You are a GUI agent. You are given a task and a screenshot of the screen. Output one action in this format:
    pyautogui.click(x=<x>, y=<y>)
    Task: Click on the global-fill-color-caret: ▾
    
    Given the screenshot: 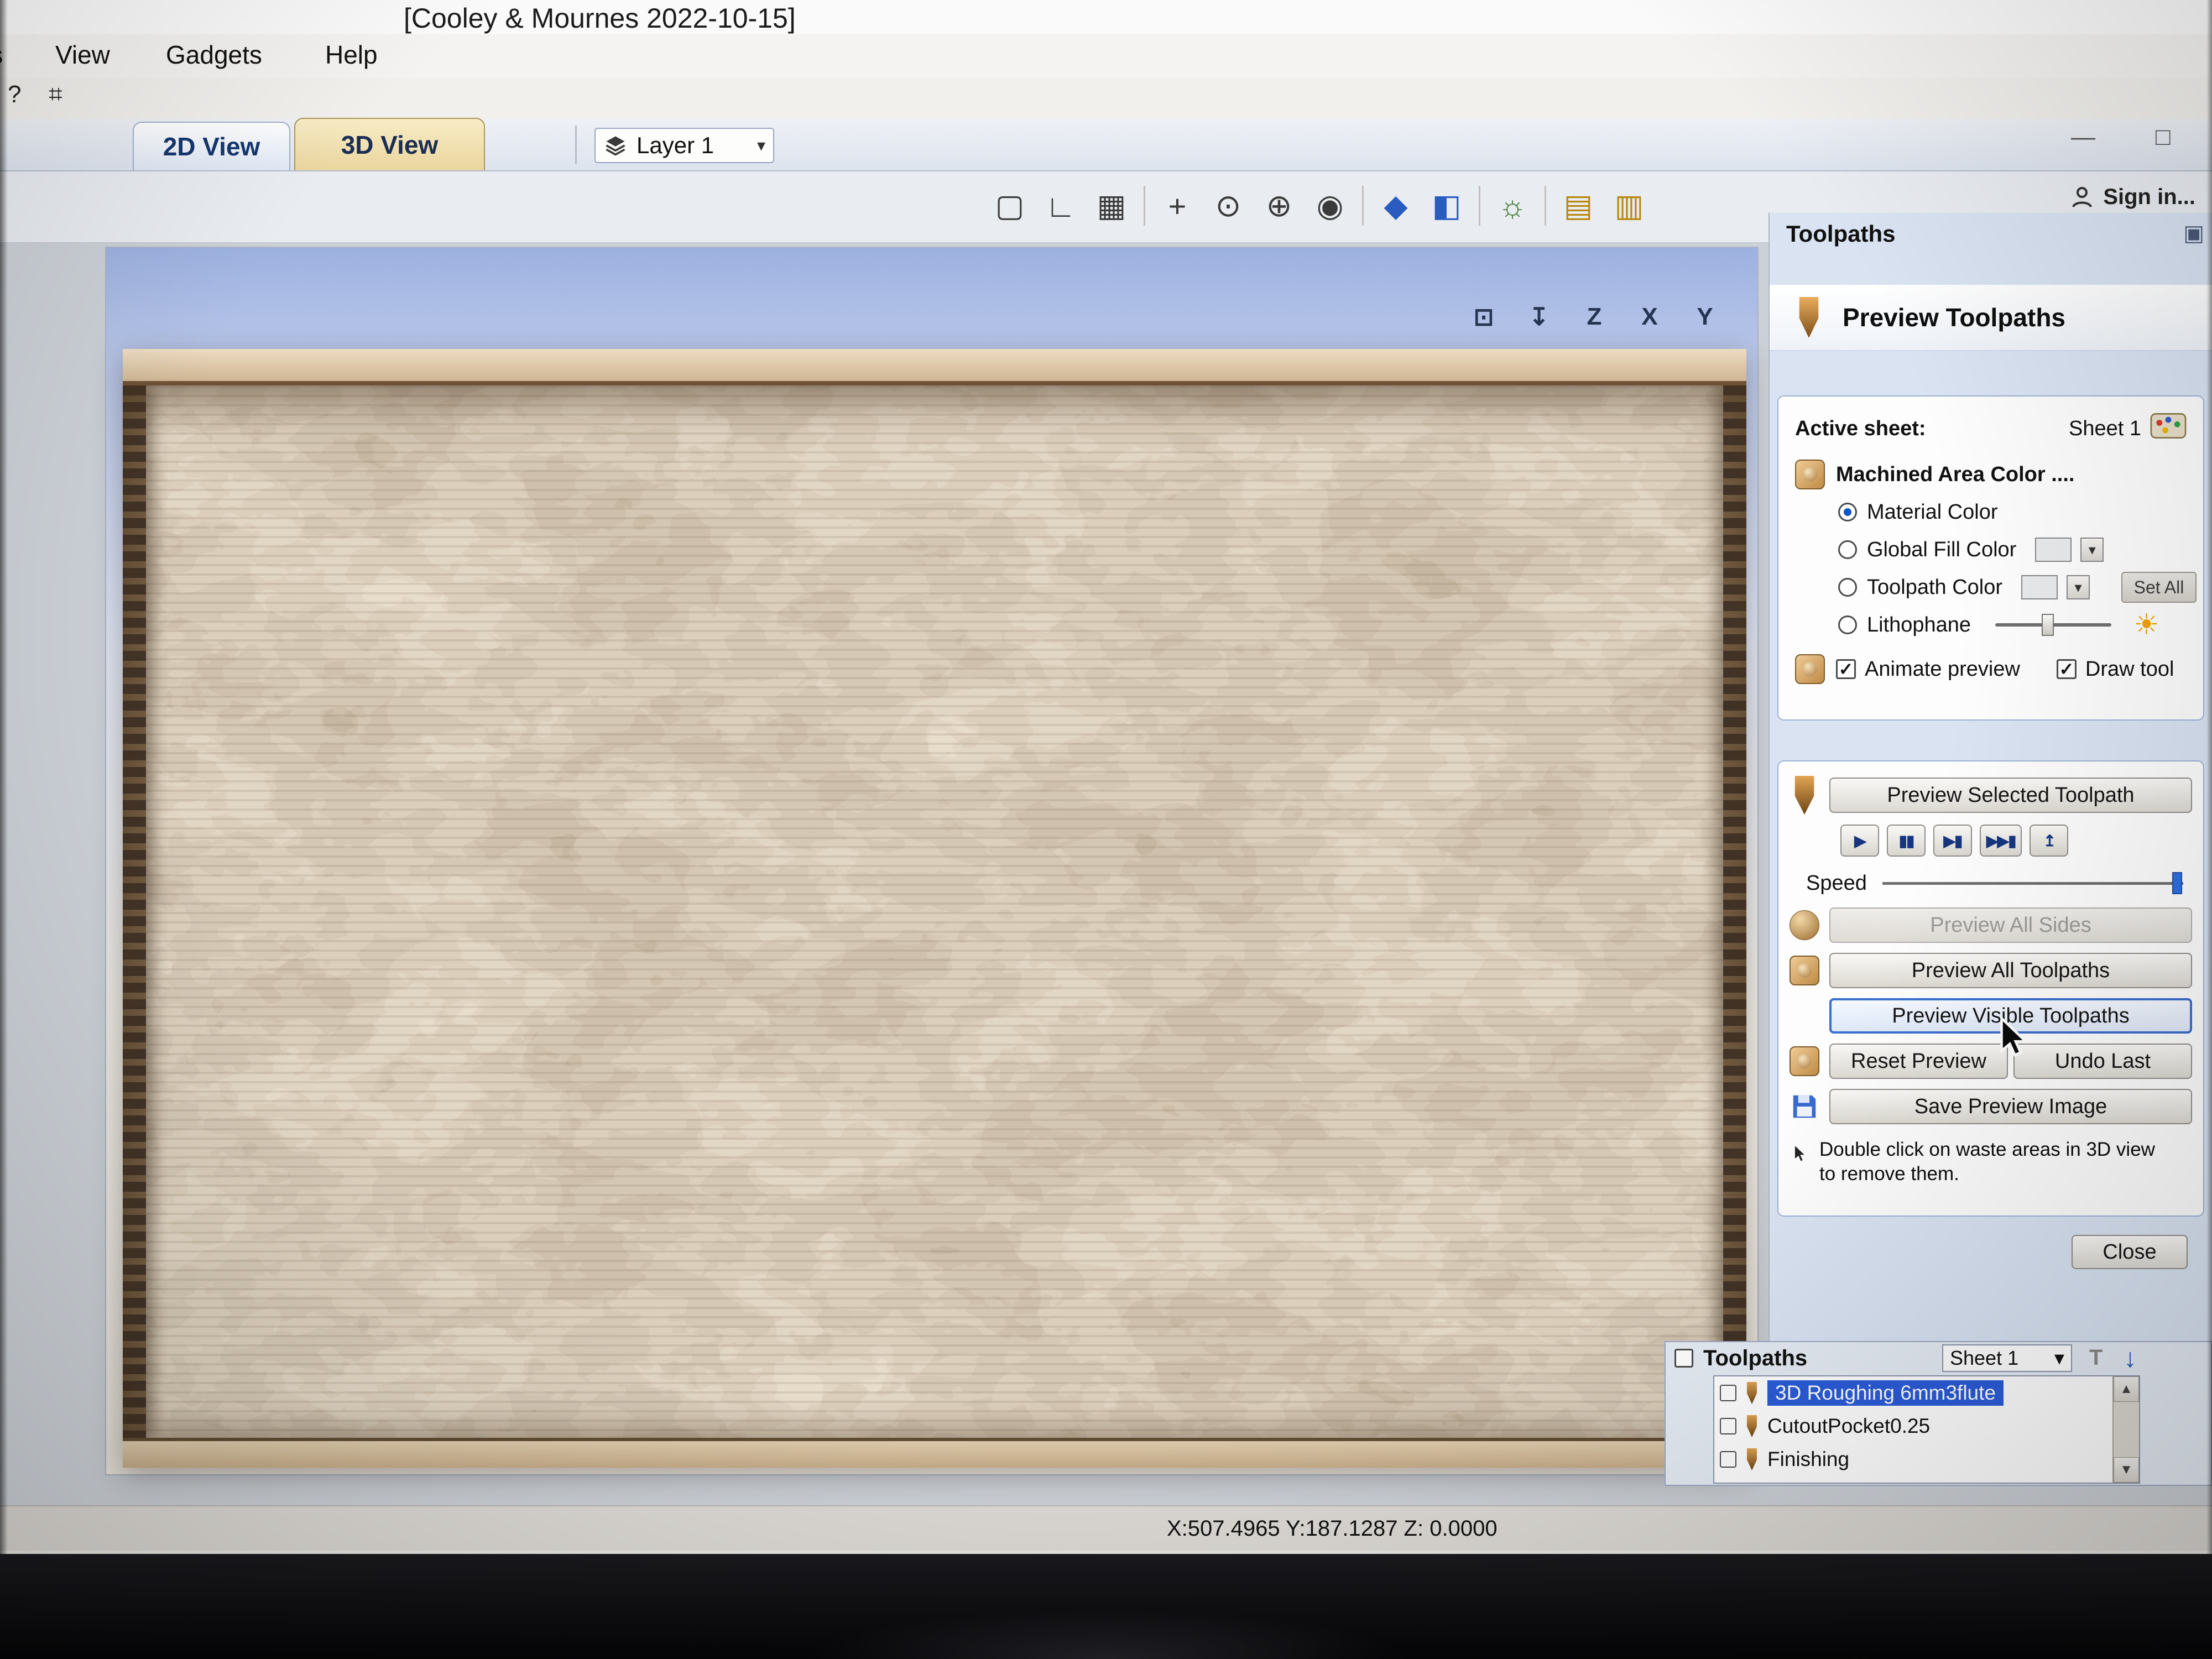 What is the action you would take?
    pyautogui.click(x=2092, y=550)
    